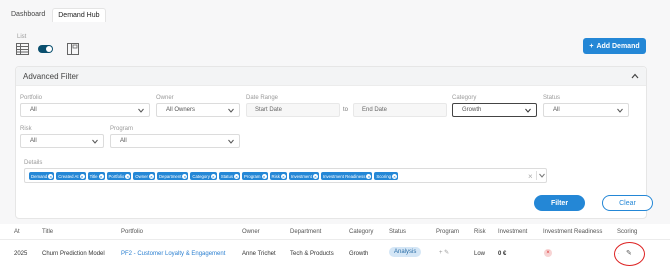  I want to click on owner-select: All Owners, so click(198, 110).